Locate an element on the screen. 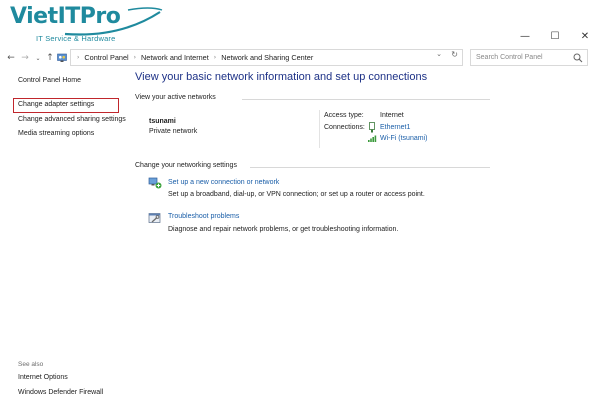 This screenshot has width=600, height=410. access-type-label: Access type: is located at coordinates (344, 115).